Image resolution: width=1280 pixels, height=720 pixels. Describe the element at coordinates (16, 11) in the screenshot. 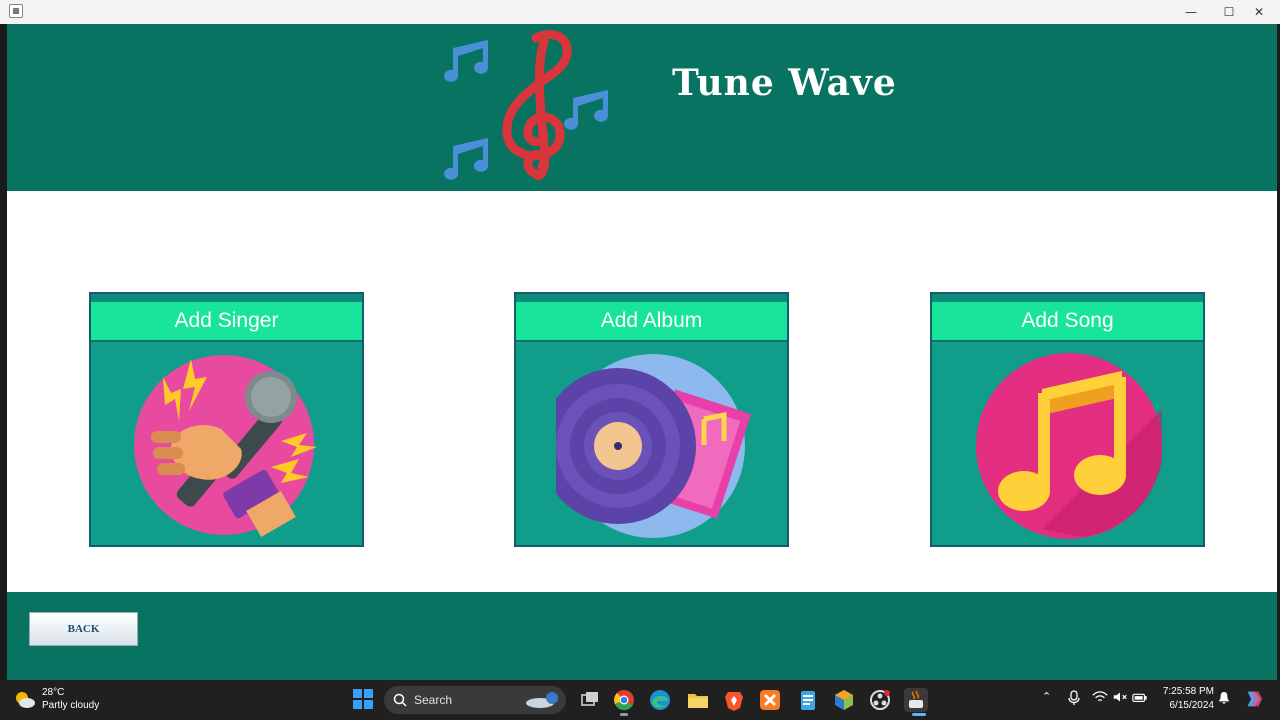

I see `java-app-icon` at that location.